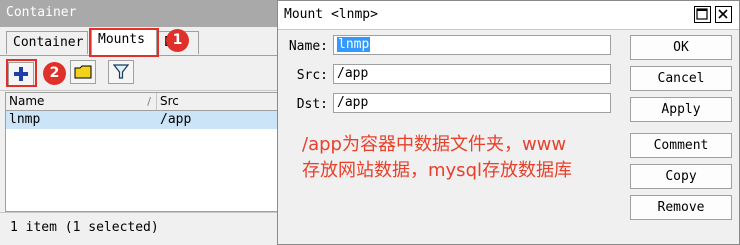 Image resolution: width=740 pixels, height=245 pixels. Describe the element at coordinates (681, 145) in the screenshot. I see `comment-button: Comment` at that location.